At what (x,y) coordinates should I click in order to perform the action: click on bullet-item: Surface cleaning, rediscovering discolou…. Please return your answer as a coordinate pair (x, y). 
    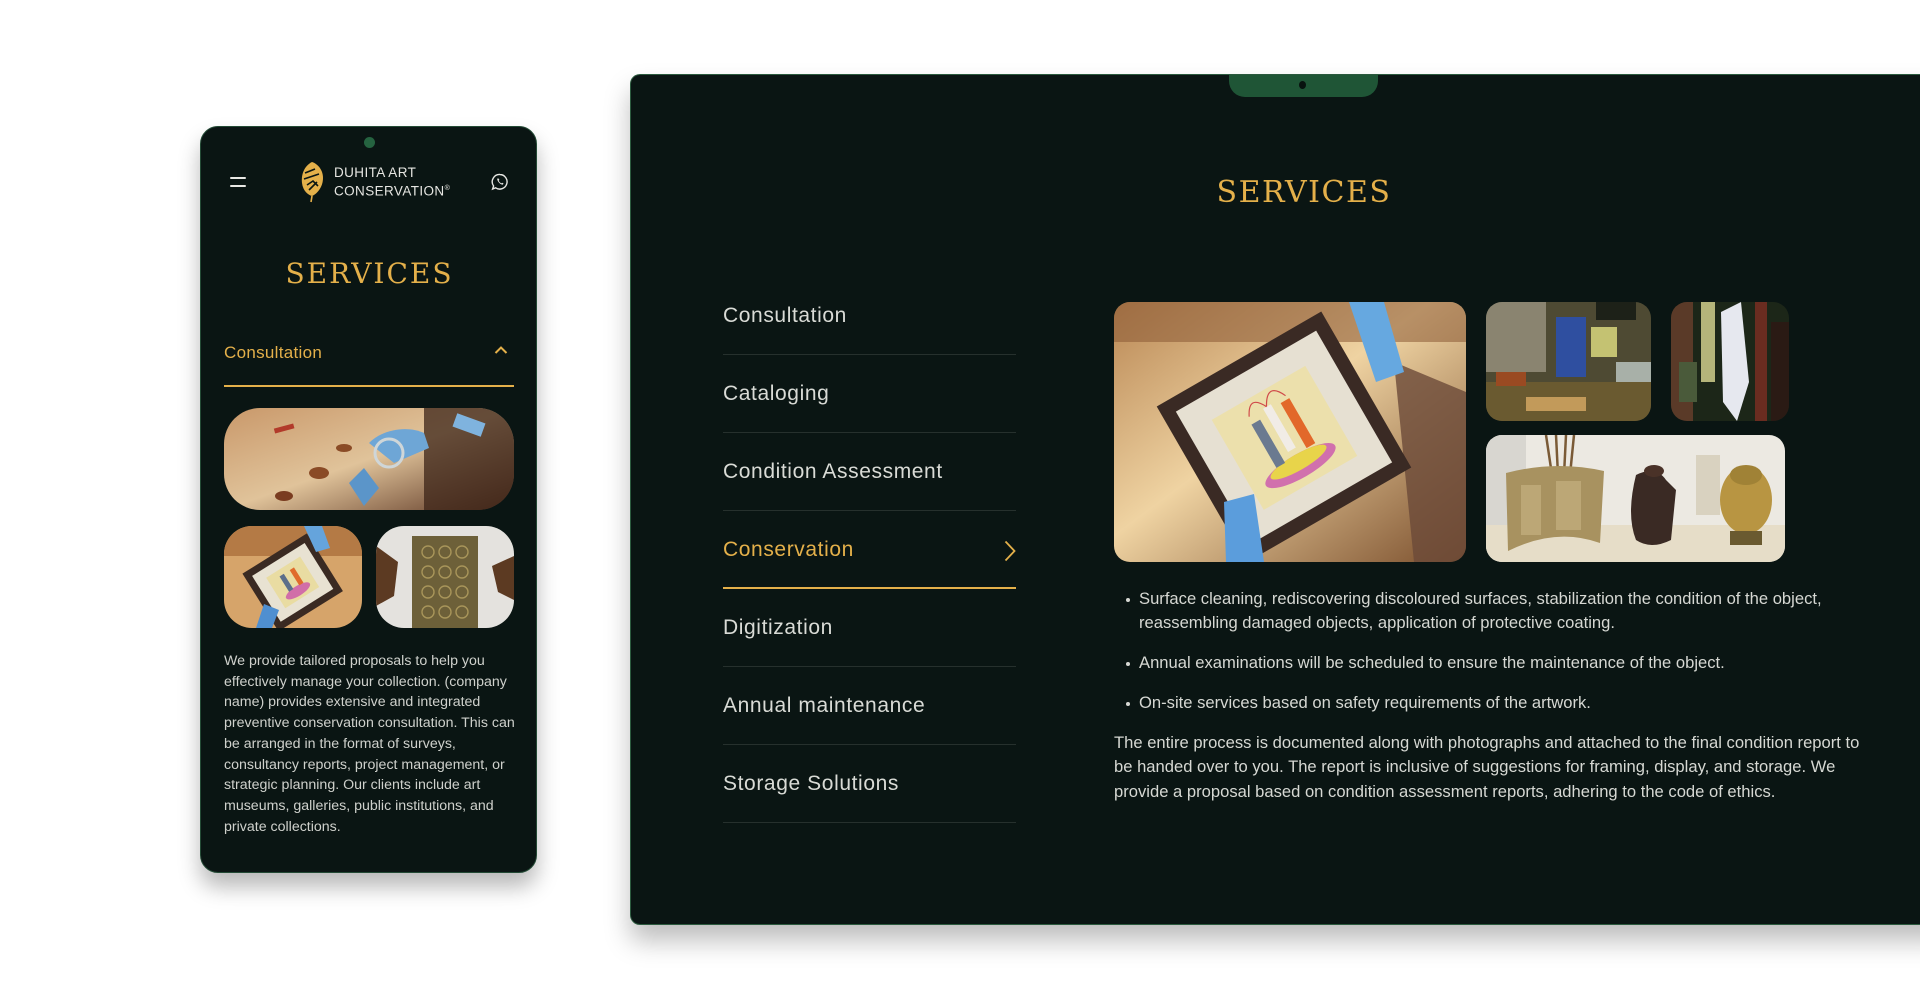
    Looking at the image, I should click on (1506, 611).